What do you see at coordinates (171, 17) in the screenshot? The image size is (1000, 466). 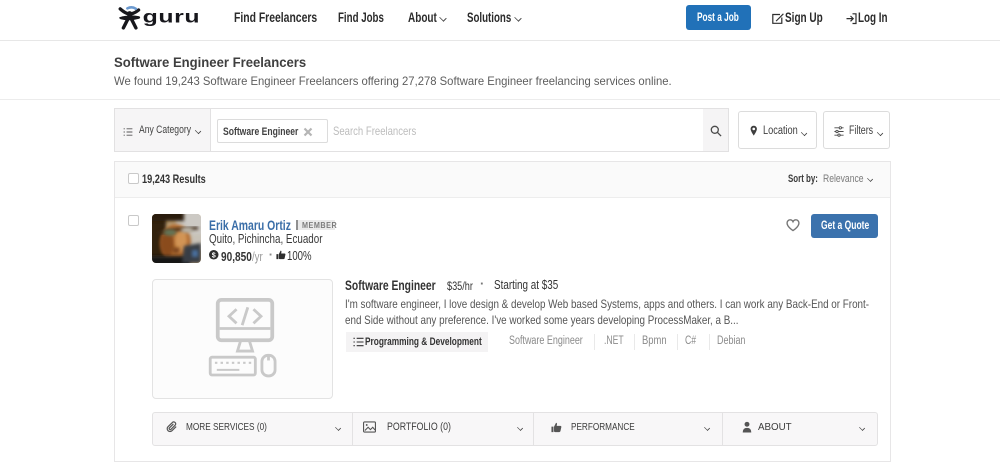 I see `svg-text: guru` at bounding box center [171, 17].